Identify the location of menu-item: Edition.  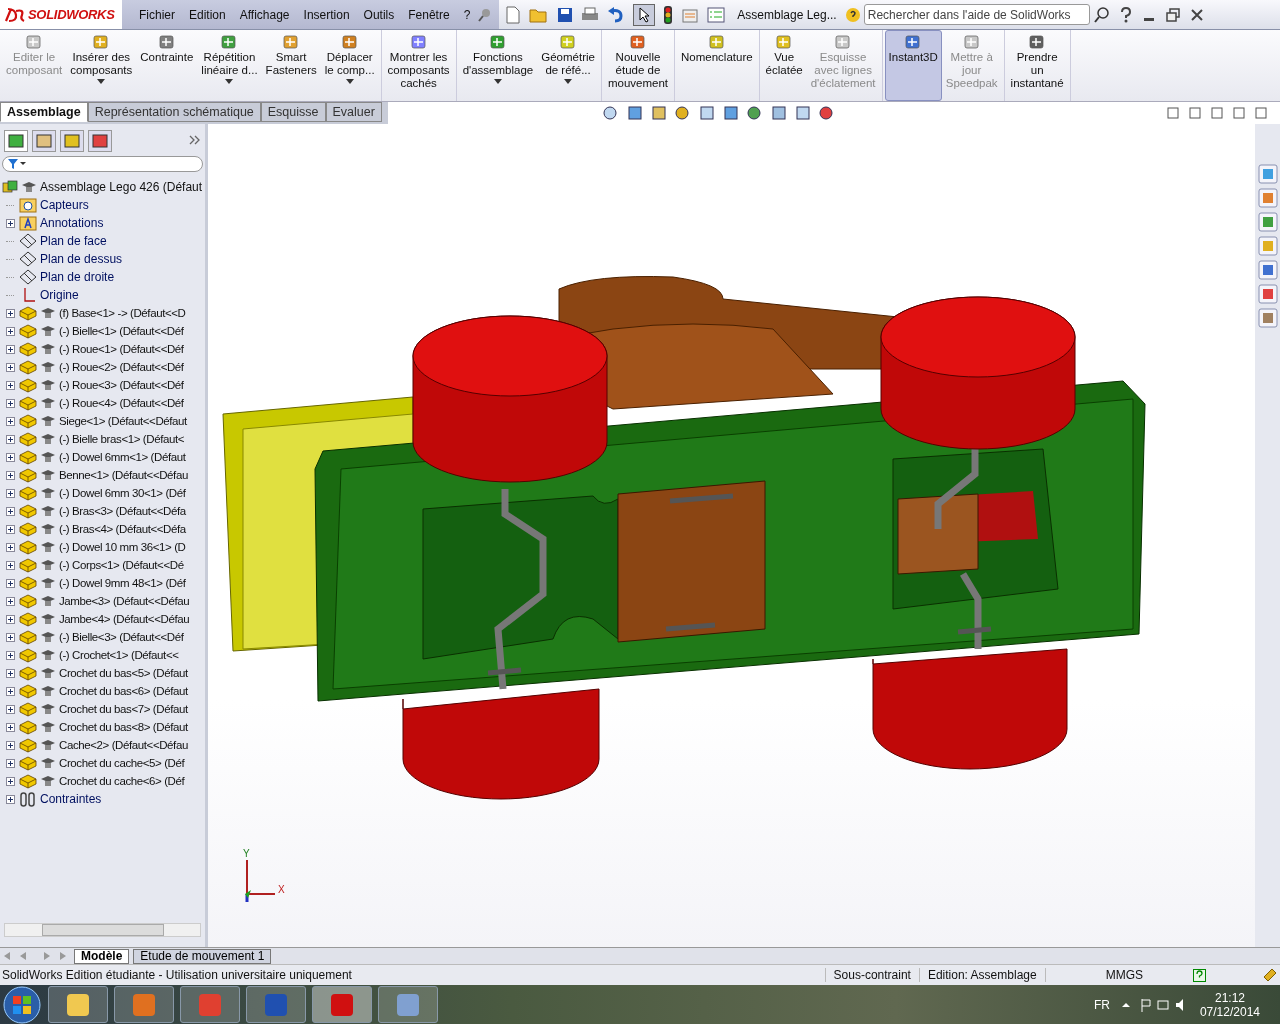
(207, 14).